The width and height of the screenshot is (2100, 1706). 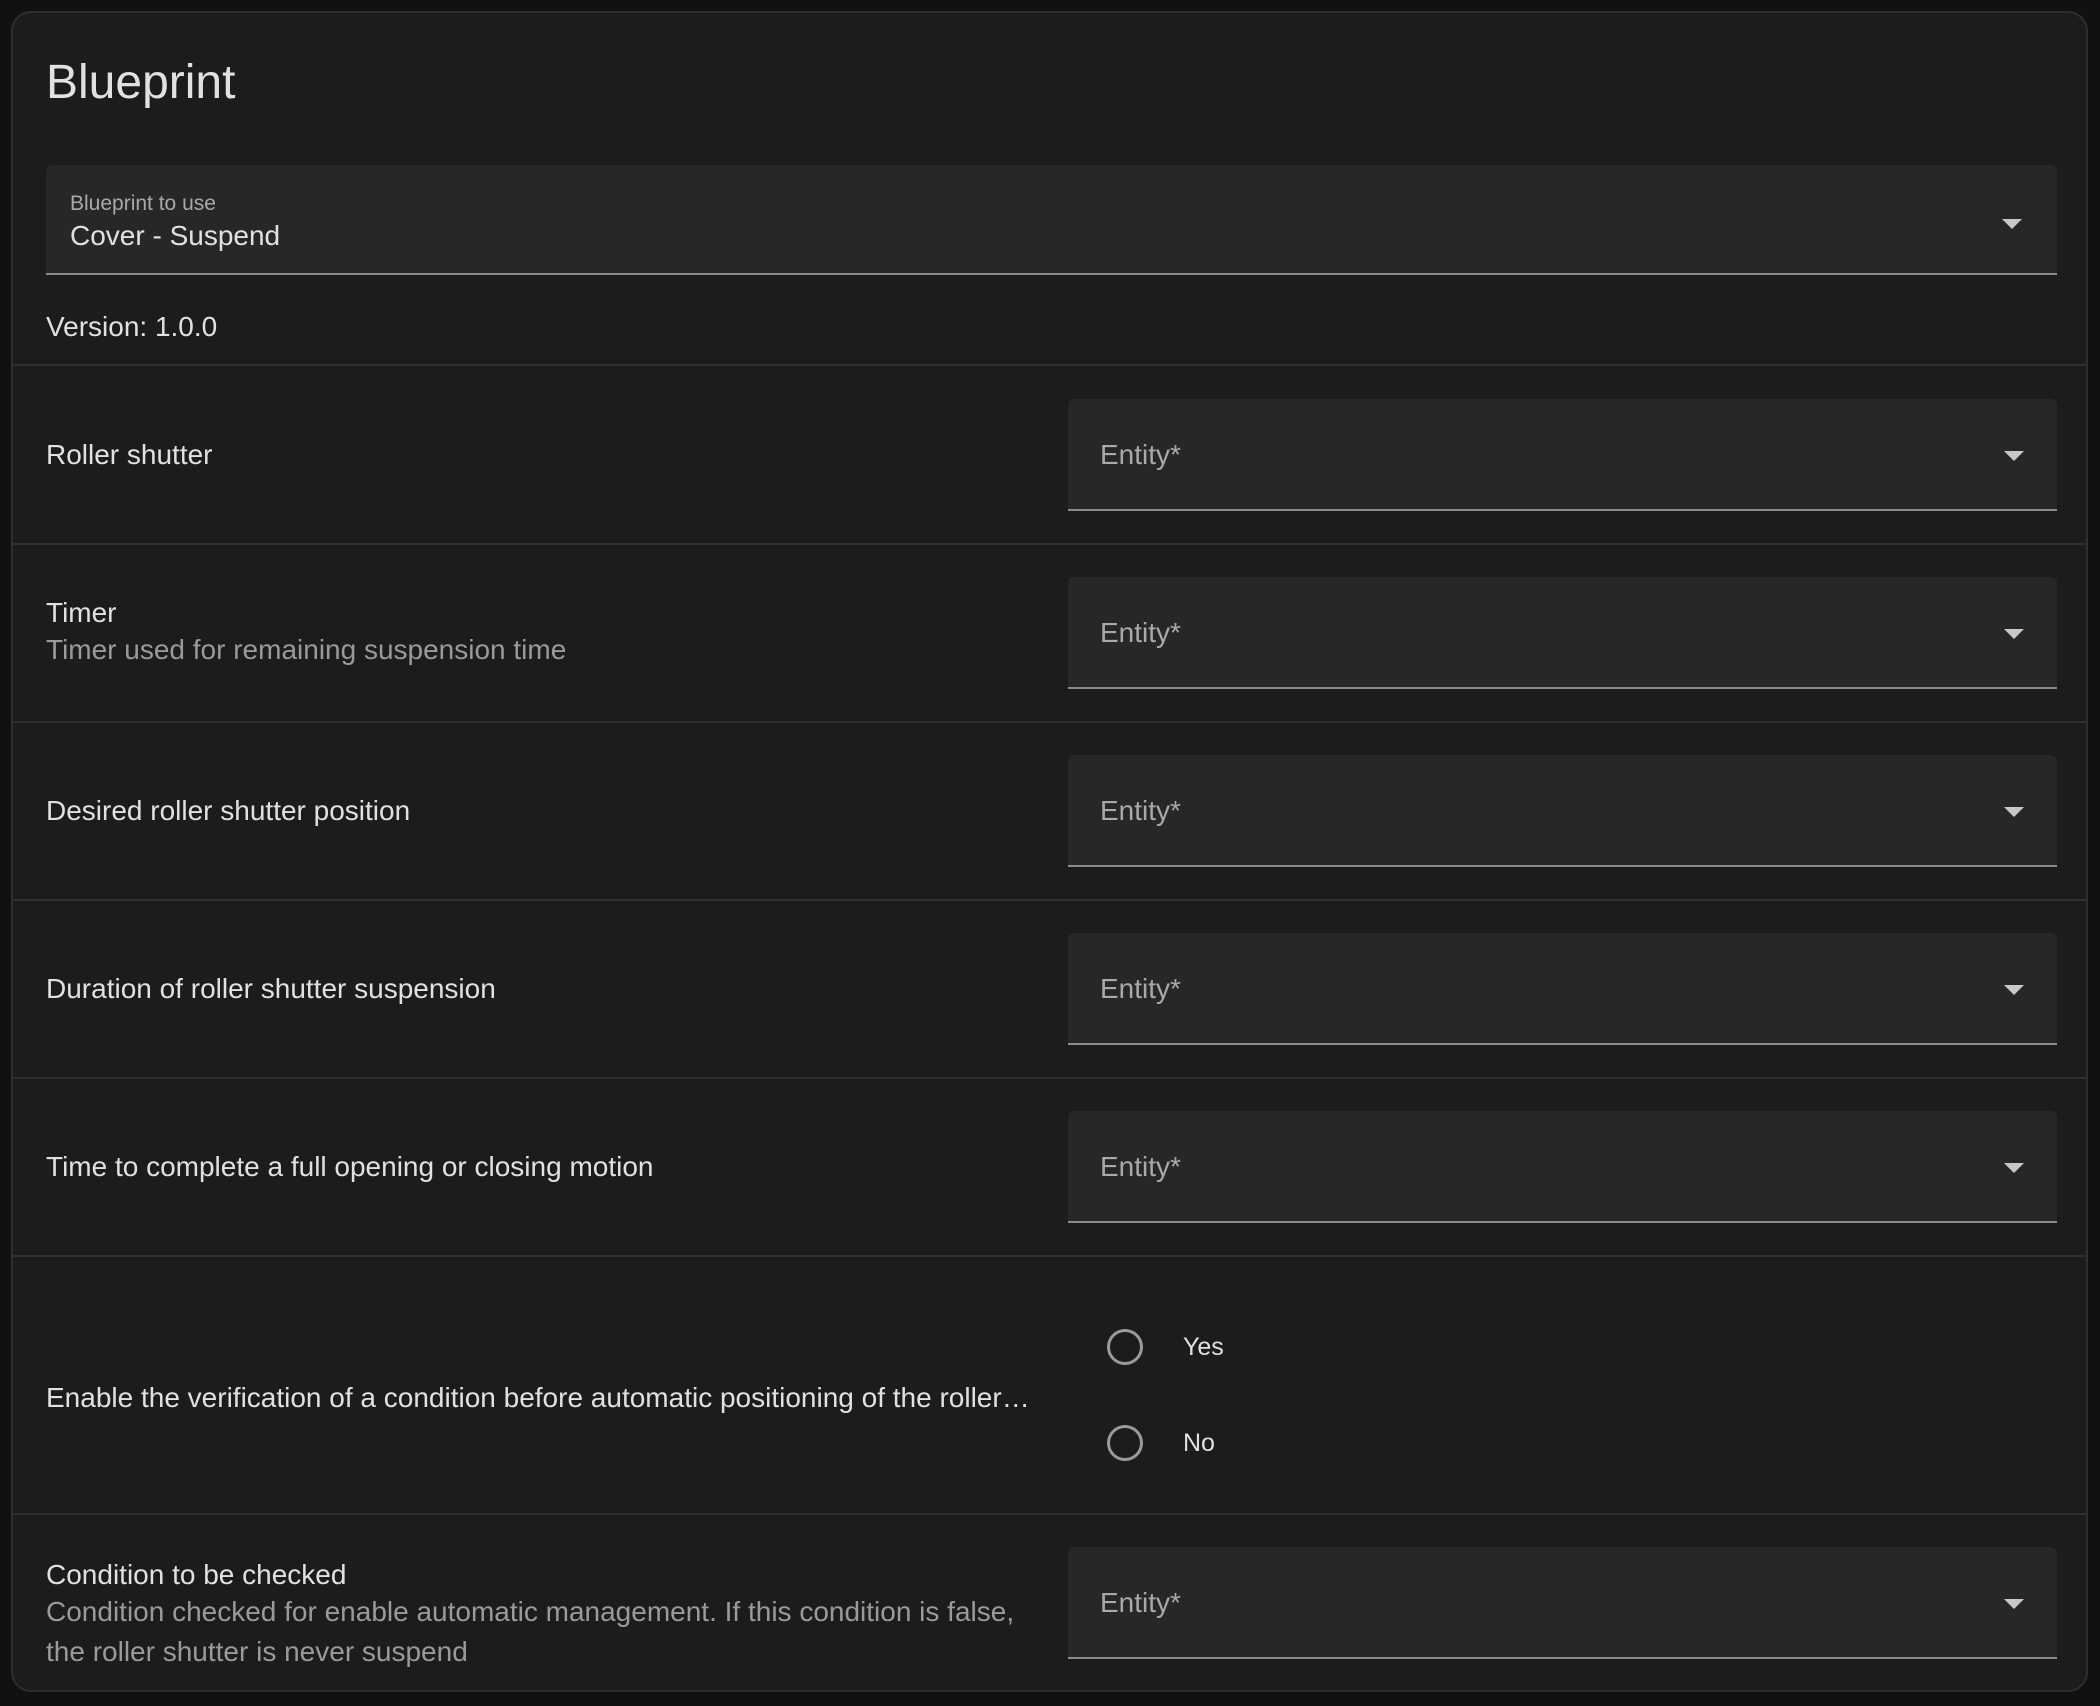 I want to click on roller-shutter-entity-picker: Entity*, so click(x=1562, y=455).